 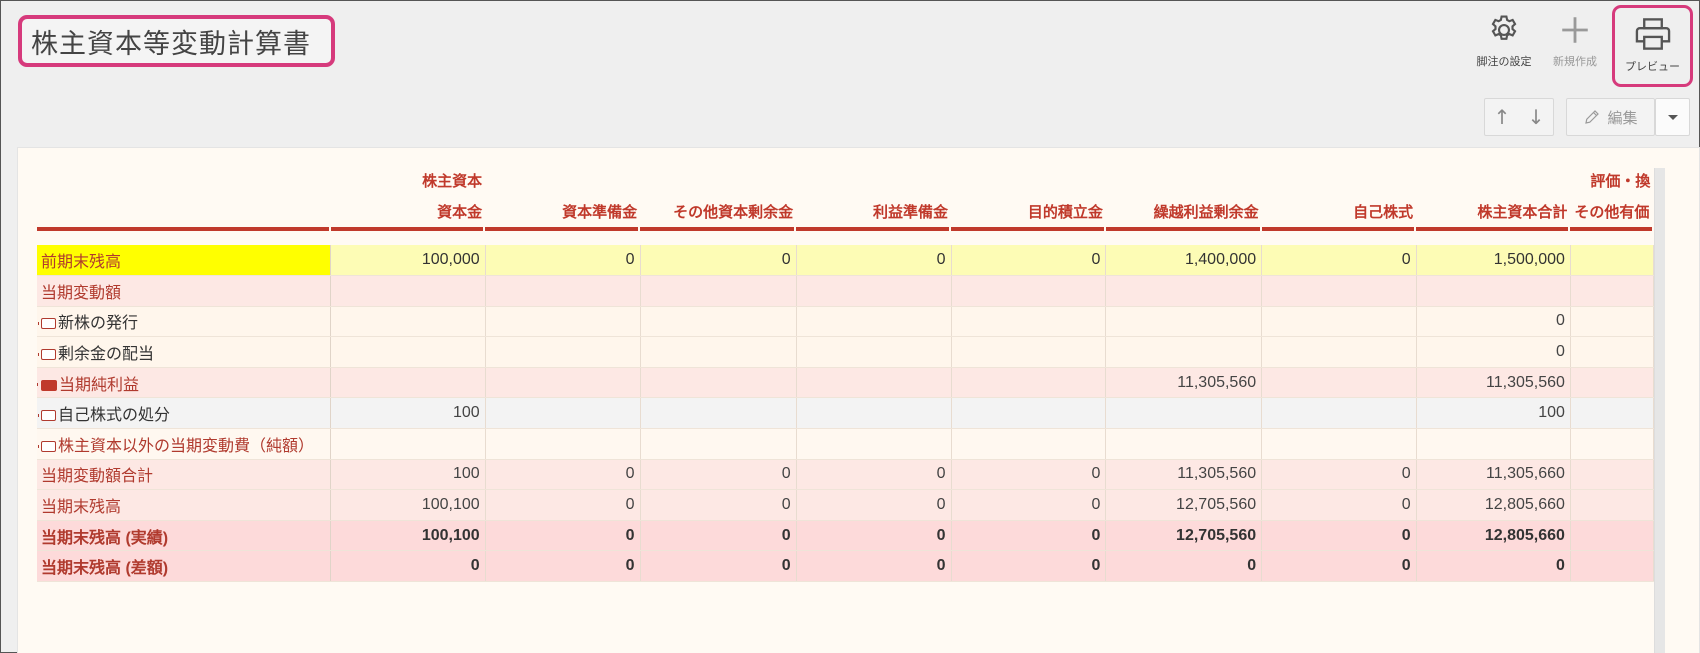 What do you see at coordinates (184, 413) in the screenshot?
I see `row-label-cell: 自己株式の処分` at bounding box center [184, 413].